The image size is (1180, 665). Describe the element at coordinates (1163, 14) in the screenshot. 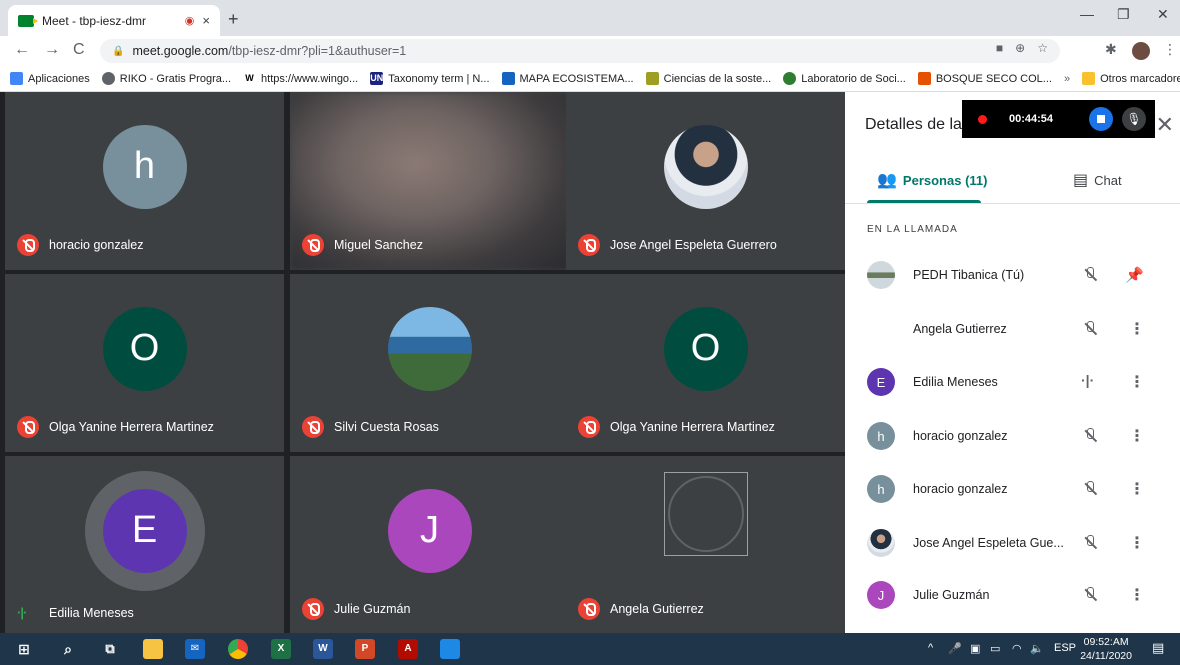

I see `window-close-icon: ✕` at that location.